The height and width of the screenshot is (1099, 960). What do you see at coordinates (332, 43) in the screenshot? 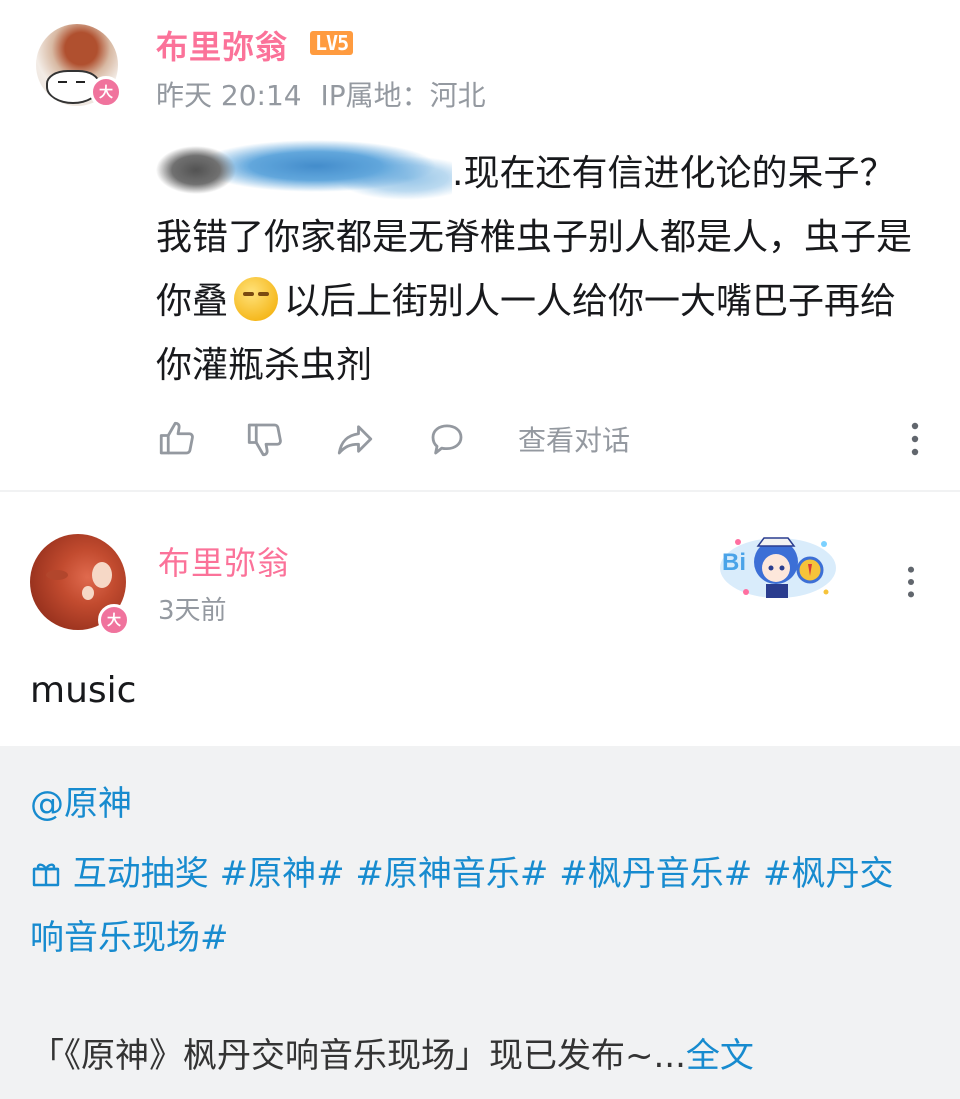
I see `level-badge: LV5` at bounding box center [332, 43].